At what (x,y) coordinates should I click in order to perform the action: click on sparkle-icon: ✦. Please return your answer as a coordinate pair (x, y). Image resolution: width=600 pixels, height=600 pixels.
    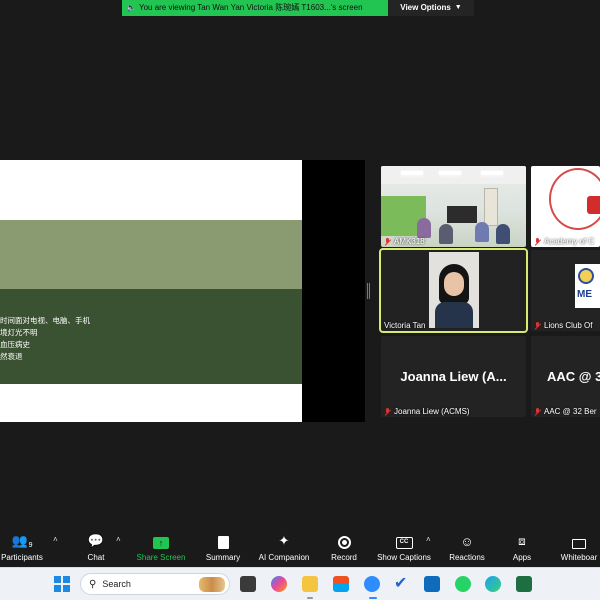
    Looking at the image, I should click on (284, 540).